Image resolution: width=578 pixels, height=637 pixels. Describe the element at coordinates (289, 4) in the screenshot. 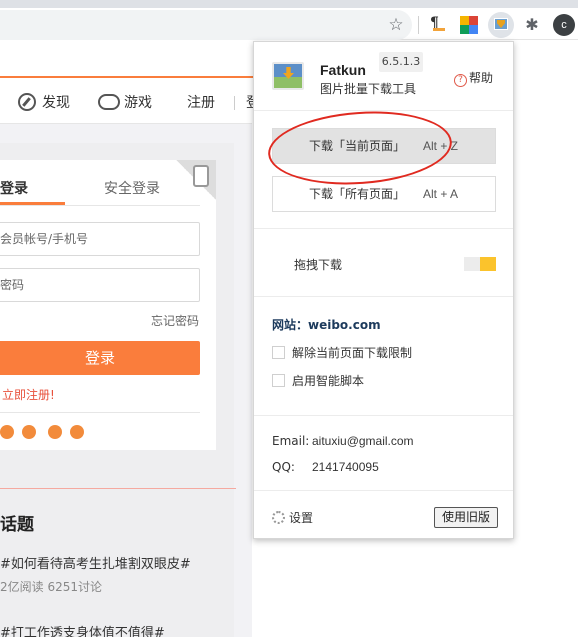

I see `tab-strip` at that location.